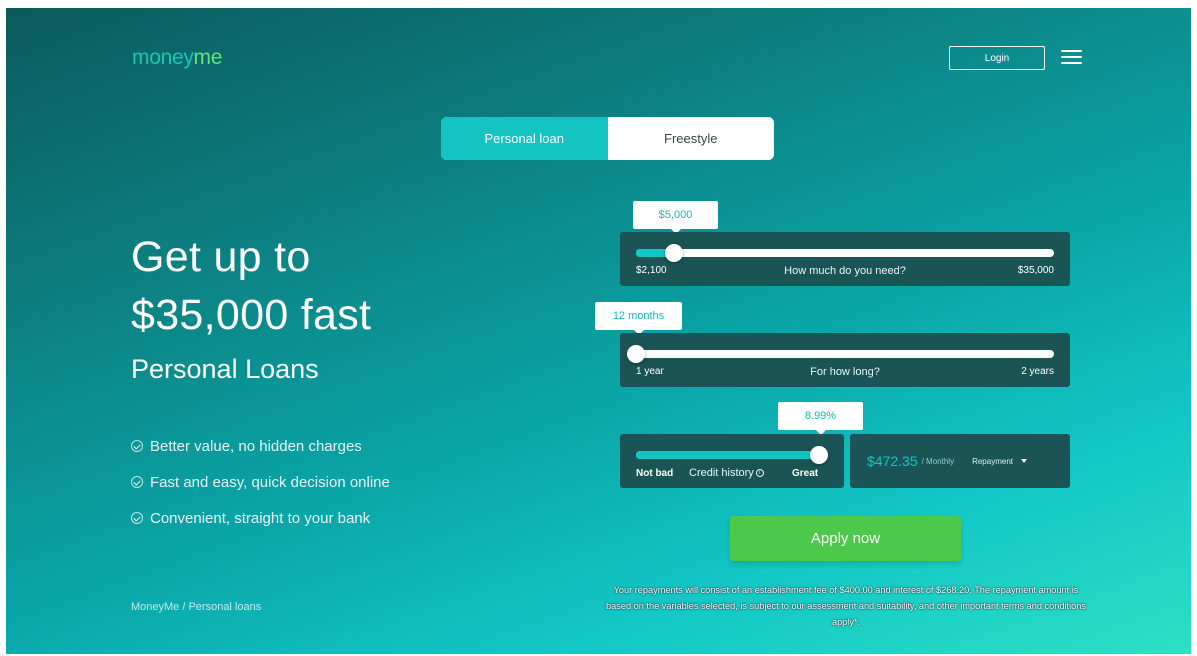  I want to click on benefit-text: Fast and easy, quick decision online, so click(270, 482).